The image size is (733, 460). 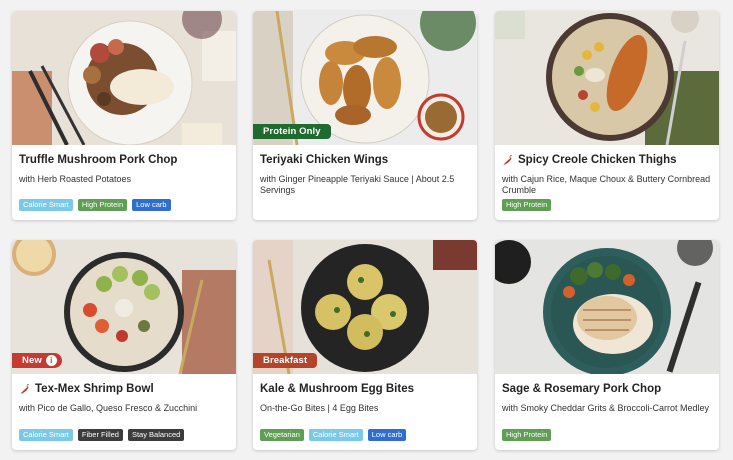 I want to click on meal-title: Sage & Rosemary Pork Chop, so click(x=606, y=389).